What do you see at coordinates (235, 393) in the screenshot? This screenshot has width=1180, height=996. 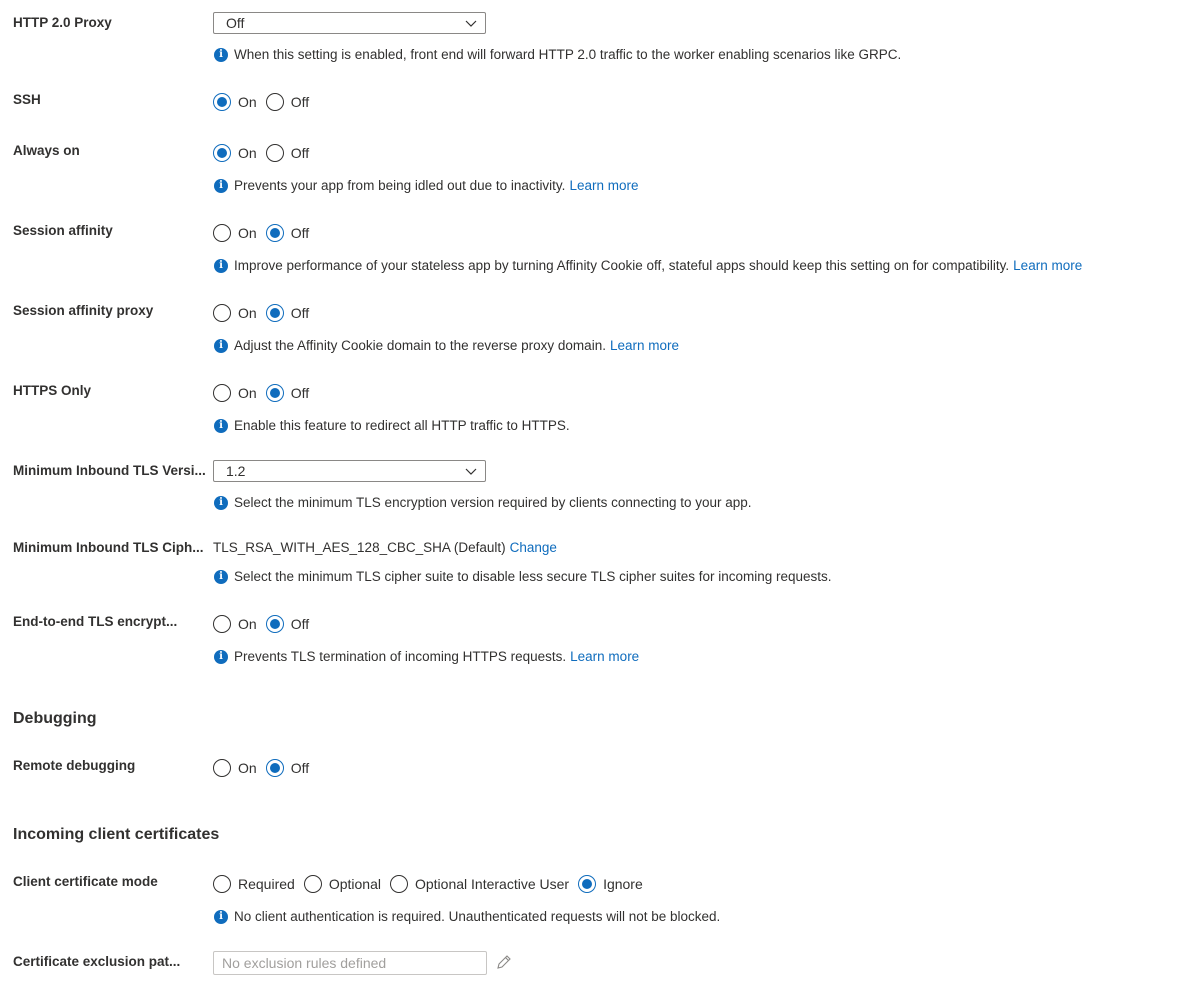 I see `https-only-on-radio: On` at bounding box center [235, 393].